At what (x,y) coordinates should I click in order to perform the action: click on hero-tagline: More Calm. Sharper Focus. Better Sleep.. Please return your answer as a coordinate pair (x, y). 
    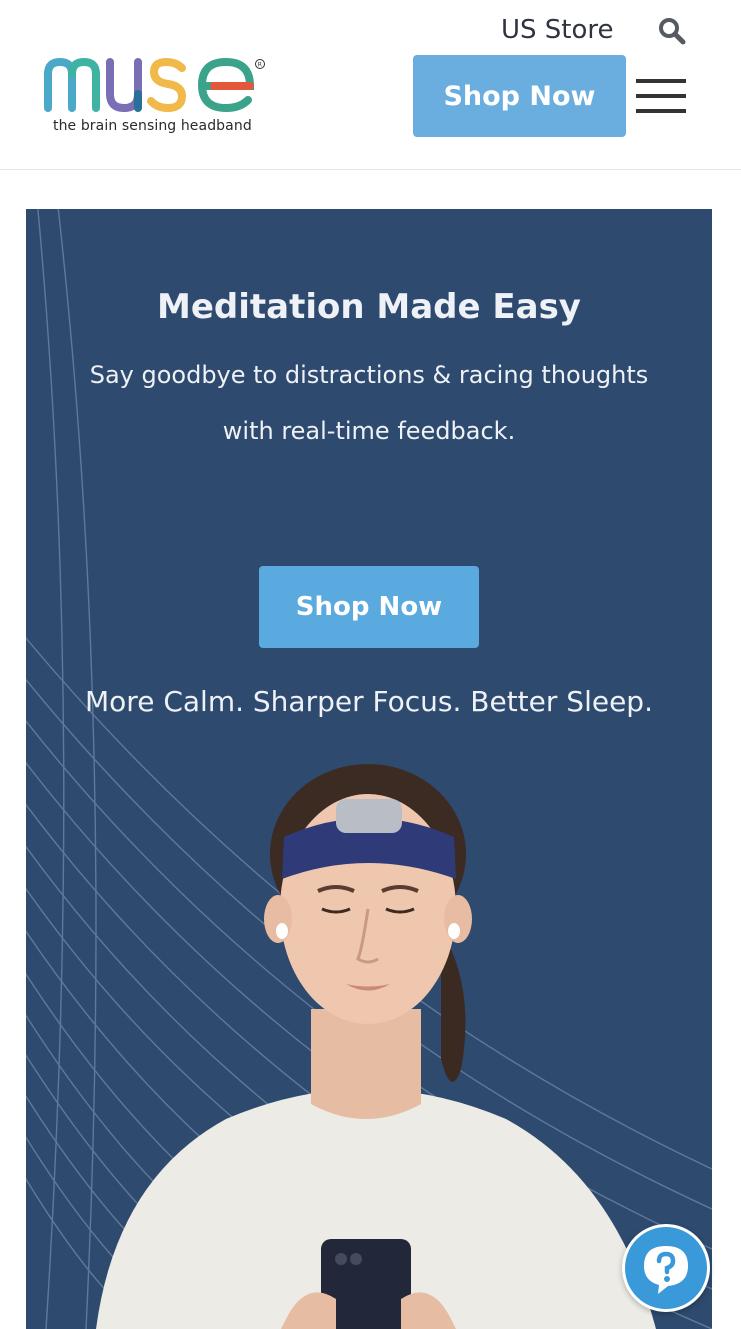
    Looking at the image, I should click on (369, 701).